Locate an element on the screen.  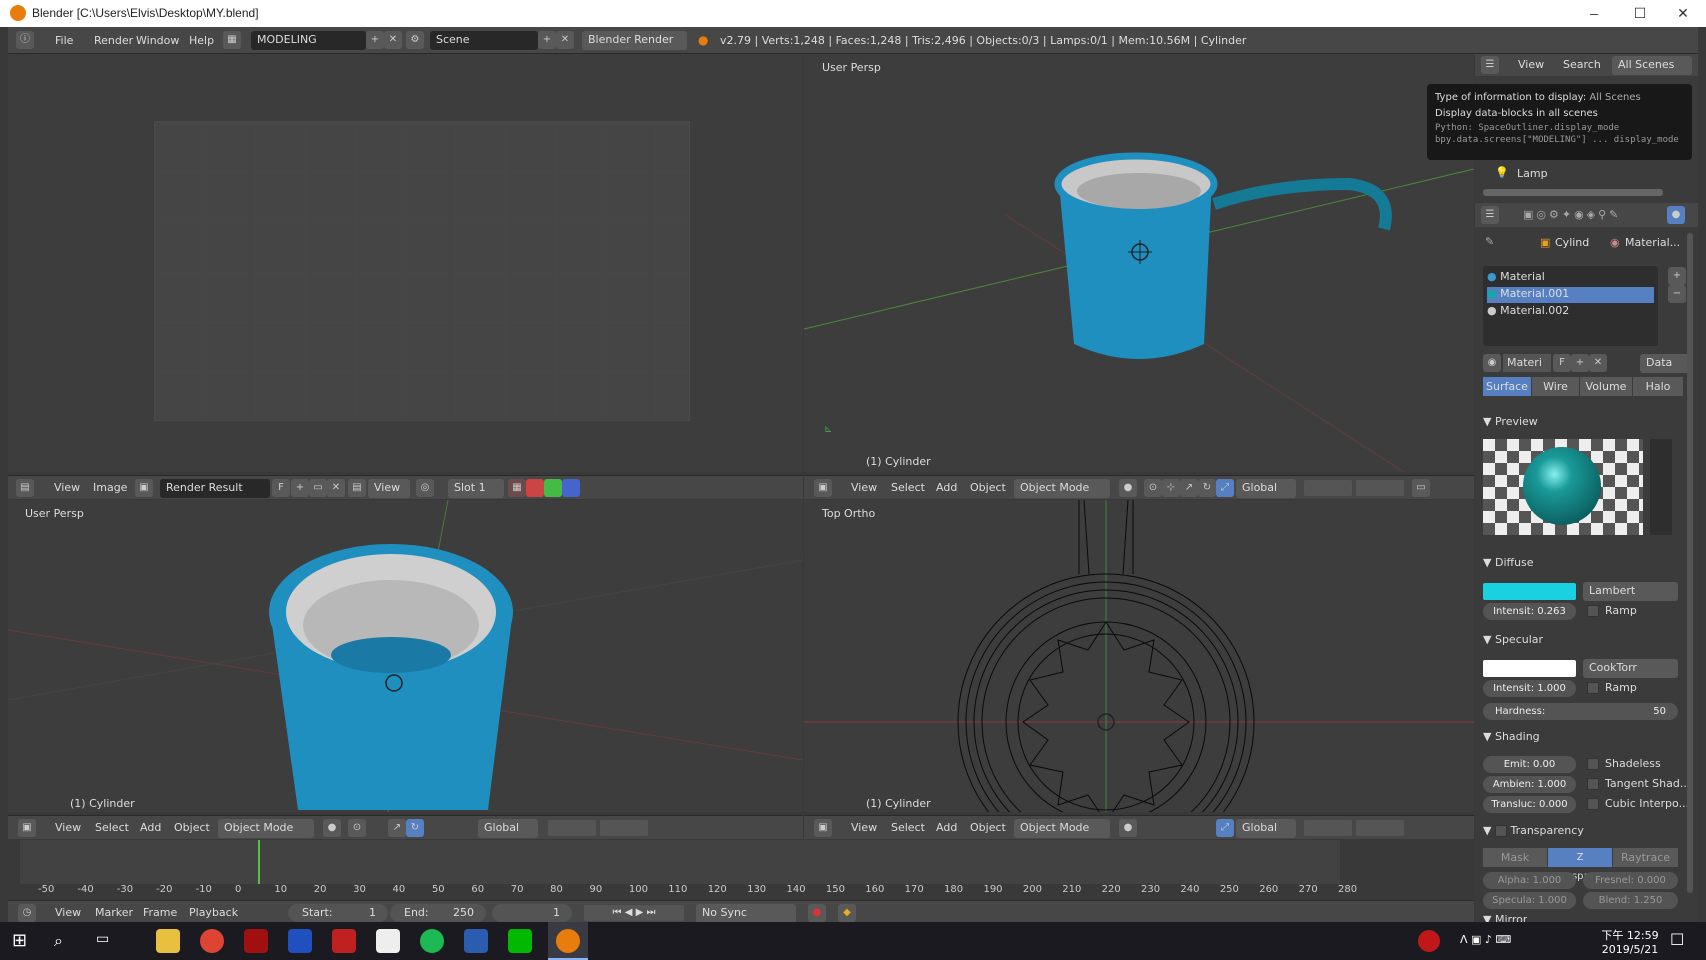
file-explorer-icon is located at coordinates (168, 941).